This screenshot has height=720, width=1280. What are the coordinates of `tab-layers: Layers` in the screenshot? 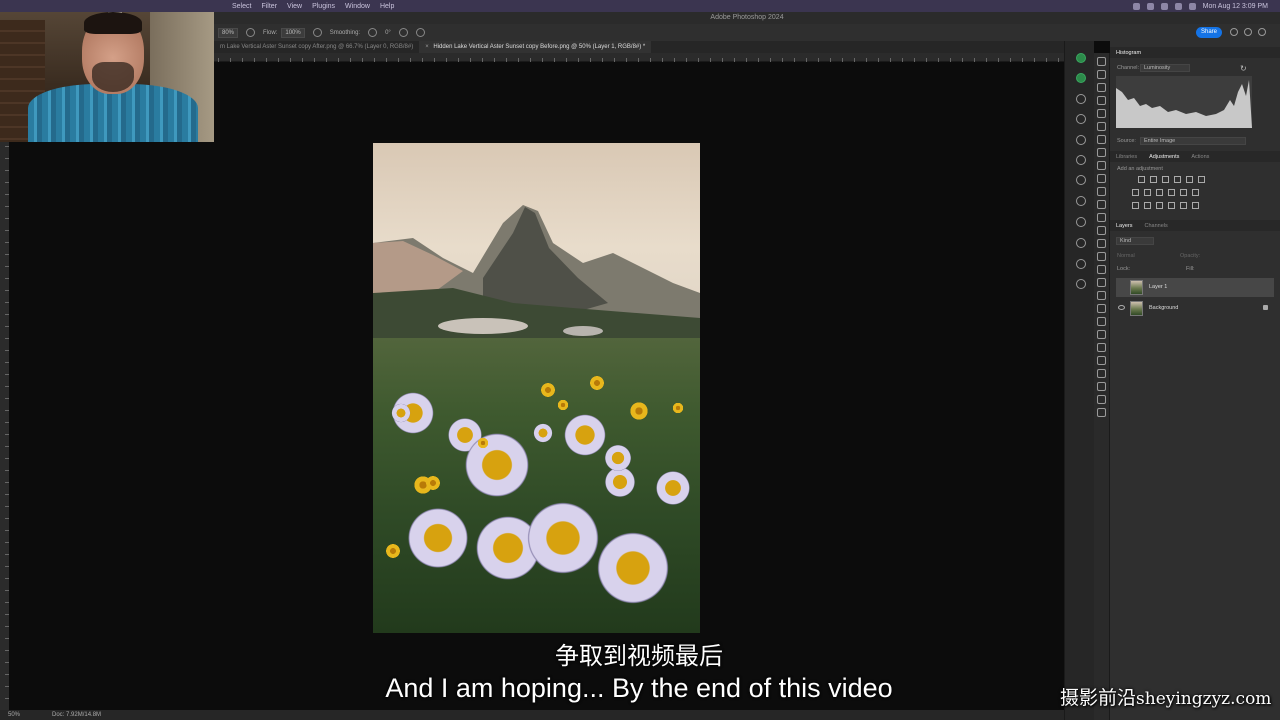 It's located at (1124, 226).